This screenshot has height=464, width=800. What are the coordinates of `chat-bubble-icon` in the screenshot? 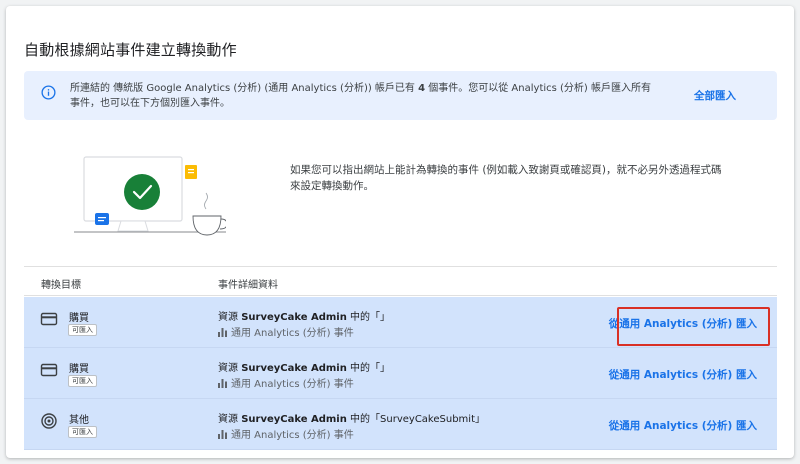 It's located at (102, 219).